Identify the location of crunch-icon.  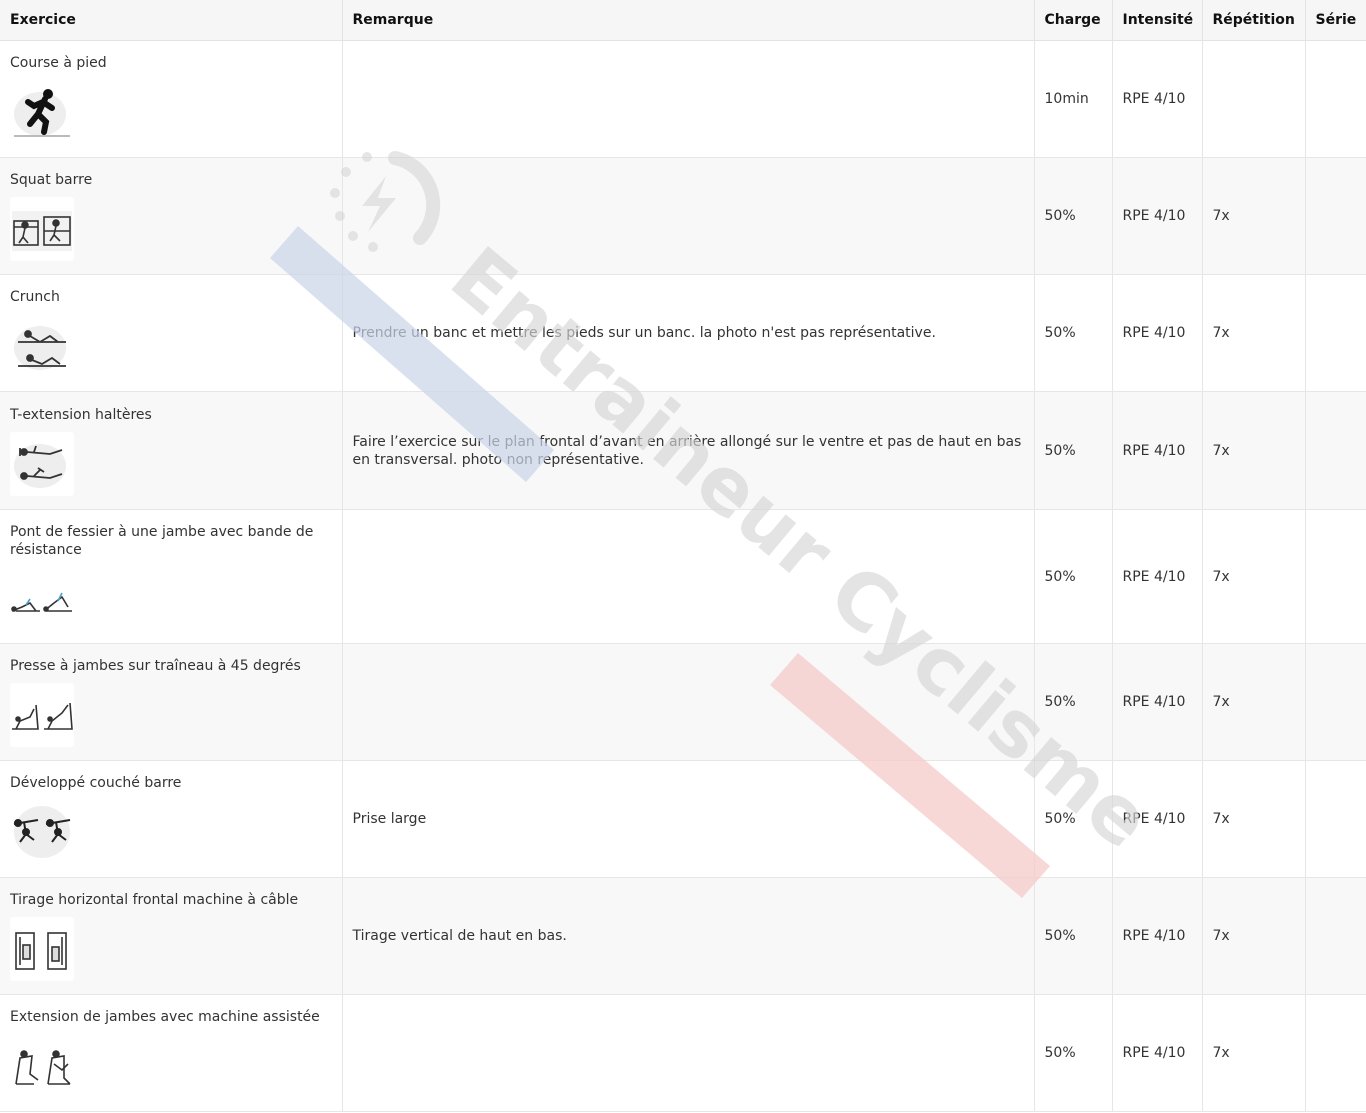
(42, 346).